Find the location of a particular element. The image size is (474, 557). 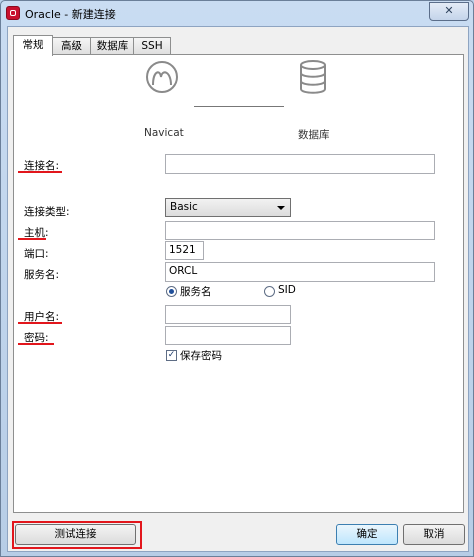

tab-advanced: 高级 is located at coordinates (71, 46).